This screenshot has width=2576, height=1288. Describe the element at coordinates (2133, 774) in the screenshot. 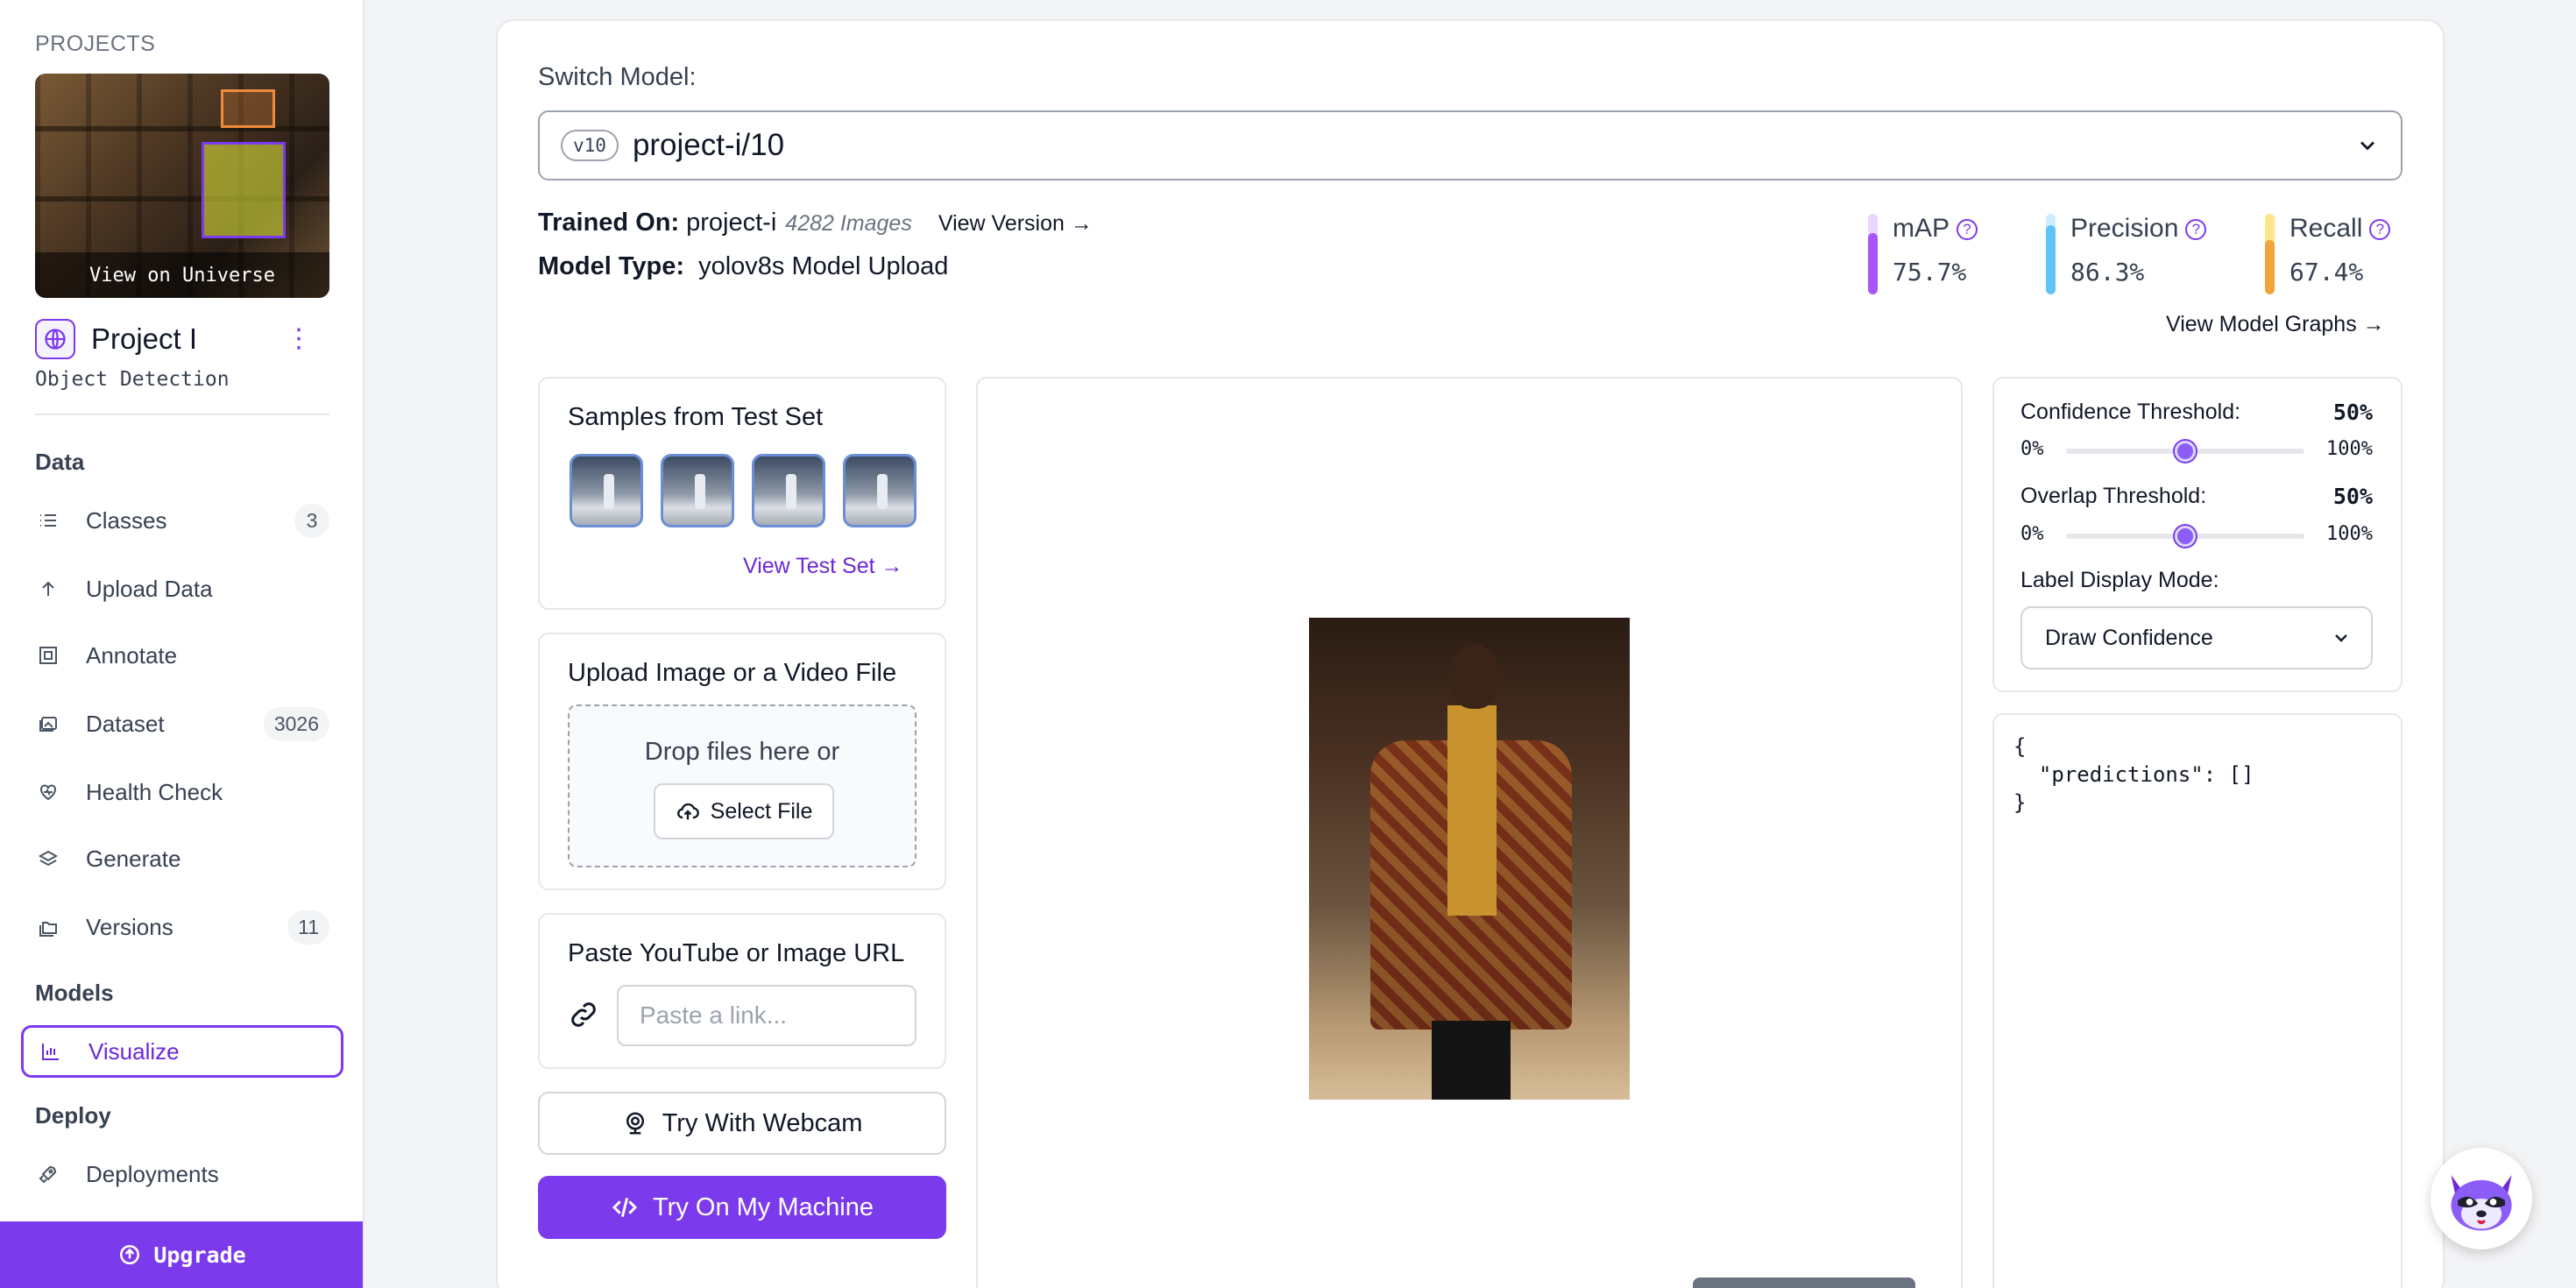

I see `json-output: { "predictions": [] }` at that location.